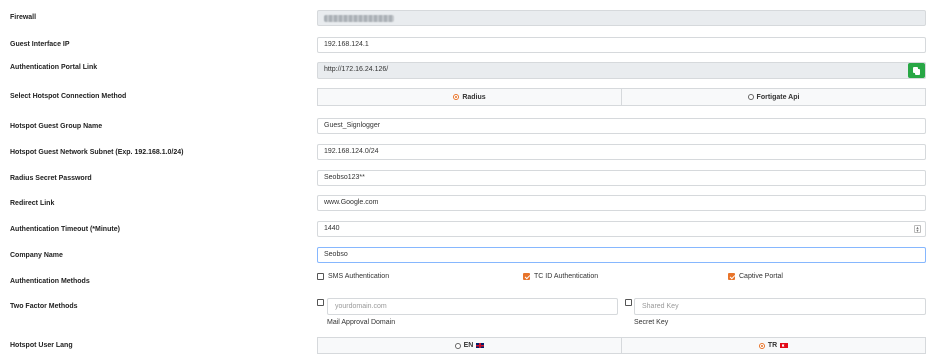 The height and width of the screenshot is (358, 936). What do you see at coordinates (621, 70) in the screenshot?
I see `auth-portal-link-field: http://172.16.24.126/` at bounding box center [621, 70].